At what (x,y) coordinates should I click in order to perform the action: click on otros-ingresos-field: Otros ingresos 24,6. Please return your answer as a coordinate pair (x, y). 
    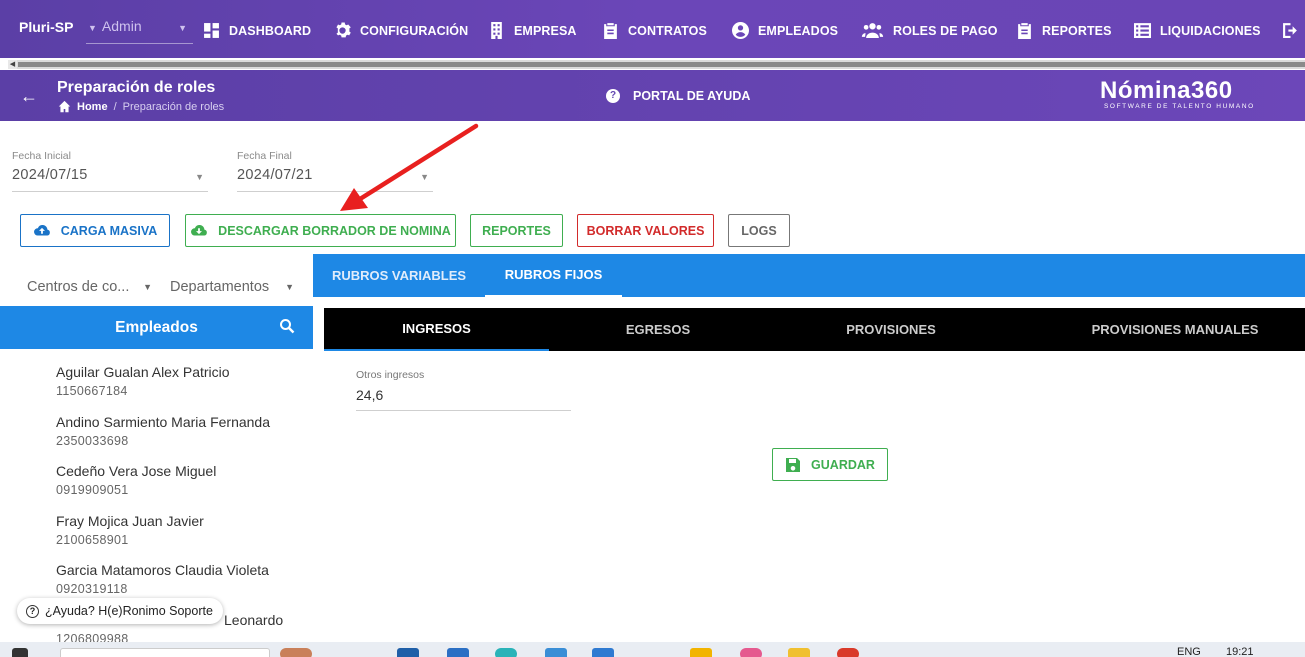
    Looking at the image, I should click on (463, 390).